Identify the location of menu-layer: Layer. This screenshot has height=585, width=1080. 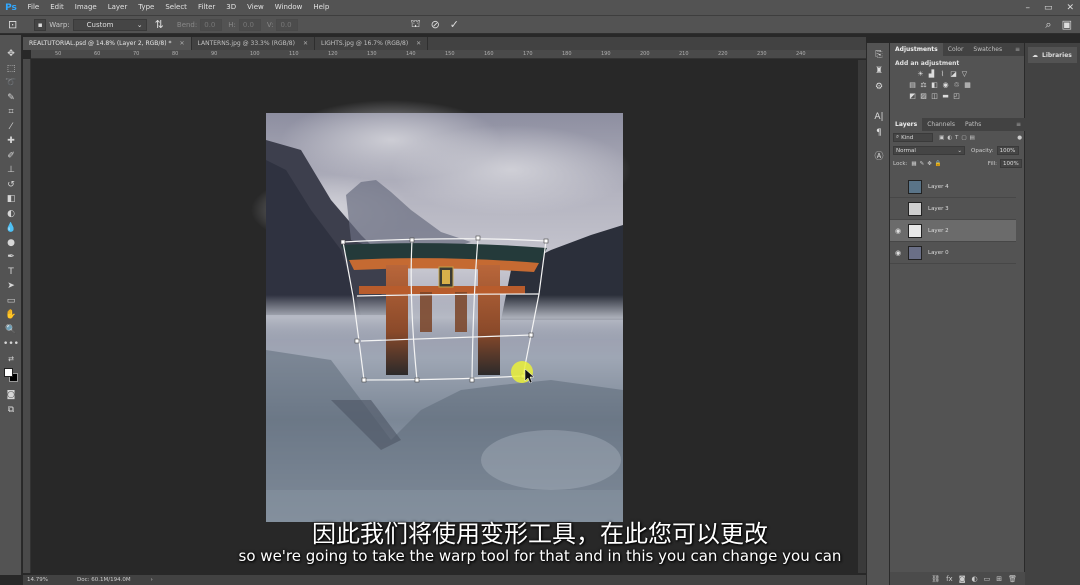
(117, 7).